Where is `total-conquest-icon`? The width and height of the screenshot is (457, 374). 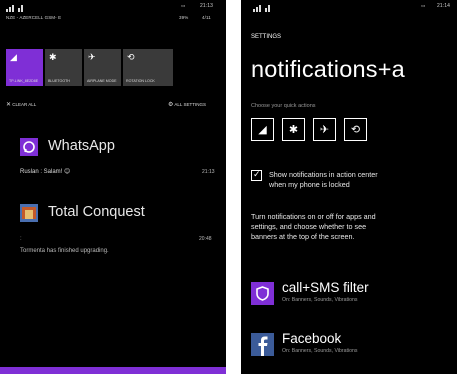 total-conquest-icon is located at coordinates (29, 213).